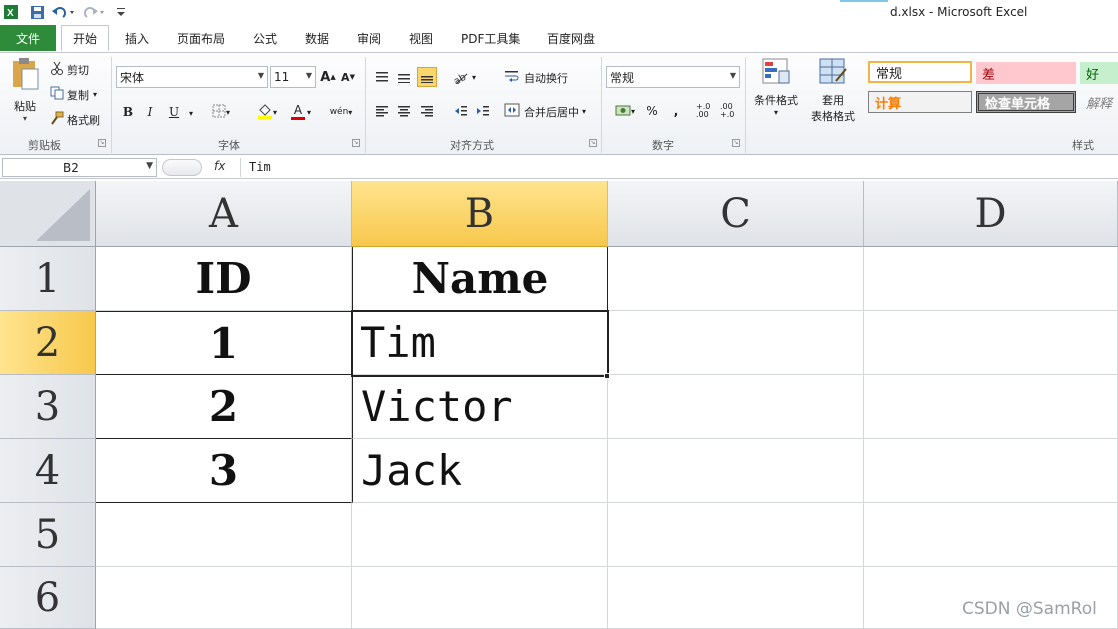 The width and height of the screenshot is (1118, 629). What do you see at coordinates (48, 279) in the screenshot?
I see `row-header-1: 1` at bounding box center [48, 279].